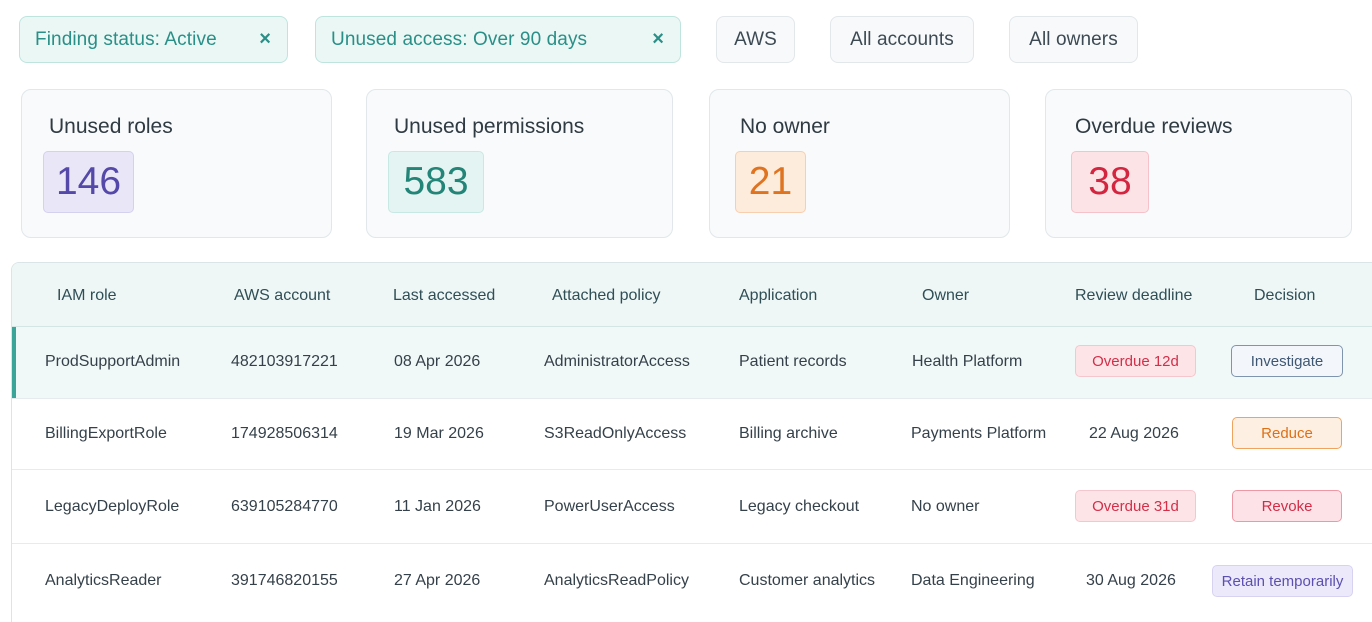 The image size is (1372, 622). Describe the element at coordinates (617, 361) in the screenshot. I see `cell-attached-policy: AdministratorAccess` at that location.